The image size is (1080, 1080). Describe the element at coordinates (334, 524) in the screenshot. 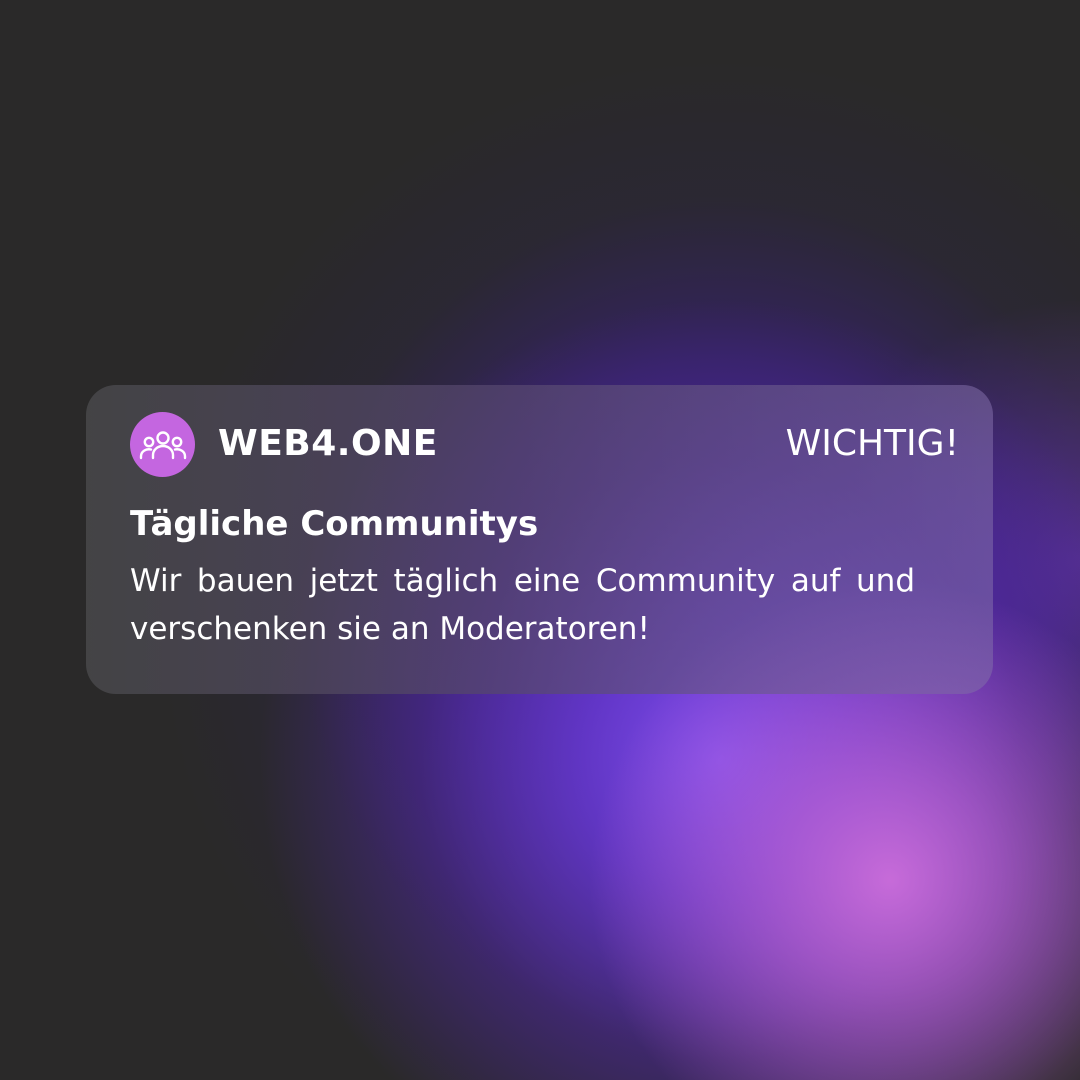

I see `notification-title: Tägliche Communitys` at that location.